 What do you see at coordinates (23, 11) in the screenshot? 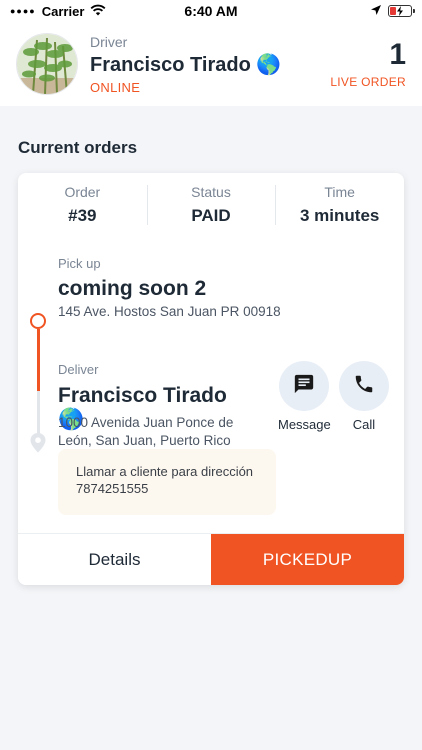
I see `dots-icon: ●●●●` at bounding box center [23, 11].